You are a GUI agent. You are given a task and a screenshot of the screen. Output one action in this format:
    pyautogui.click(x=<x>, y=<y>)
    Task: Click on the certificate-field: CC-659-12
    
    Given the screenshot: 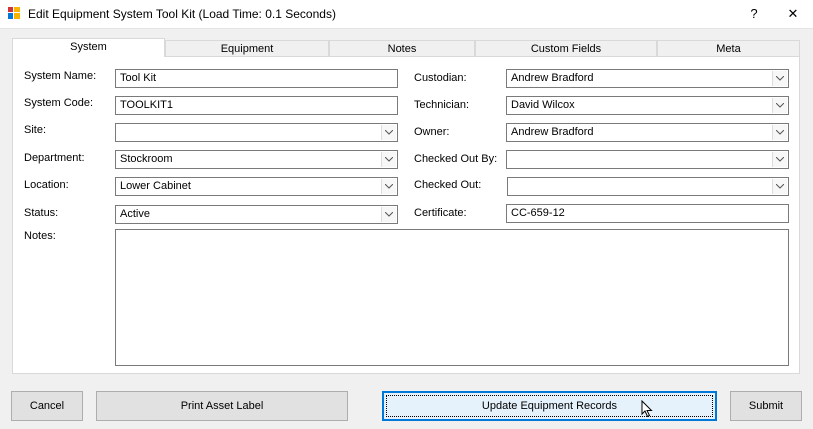 What is the action you would take?
    pyautogui.click(x=647, y=213)
    